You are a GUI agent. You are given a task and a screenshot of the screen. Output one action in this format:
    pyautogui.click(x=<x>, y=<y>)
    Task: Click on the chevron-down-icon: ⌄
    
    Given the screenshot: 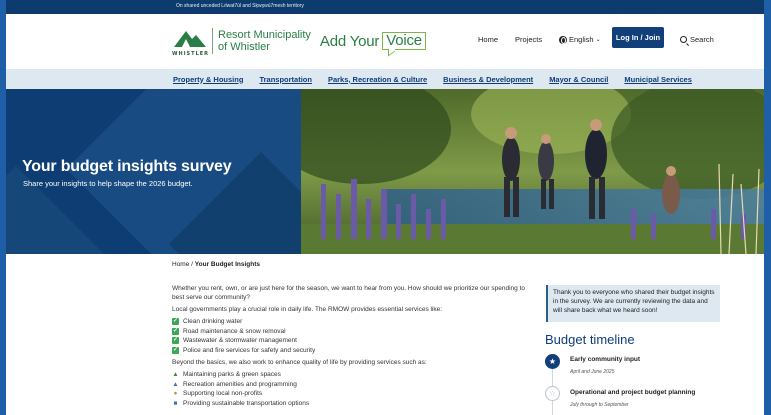 What is the action you would take?
    pyautogui.click(x=598, y=40)
    